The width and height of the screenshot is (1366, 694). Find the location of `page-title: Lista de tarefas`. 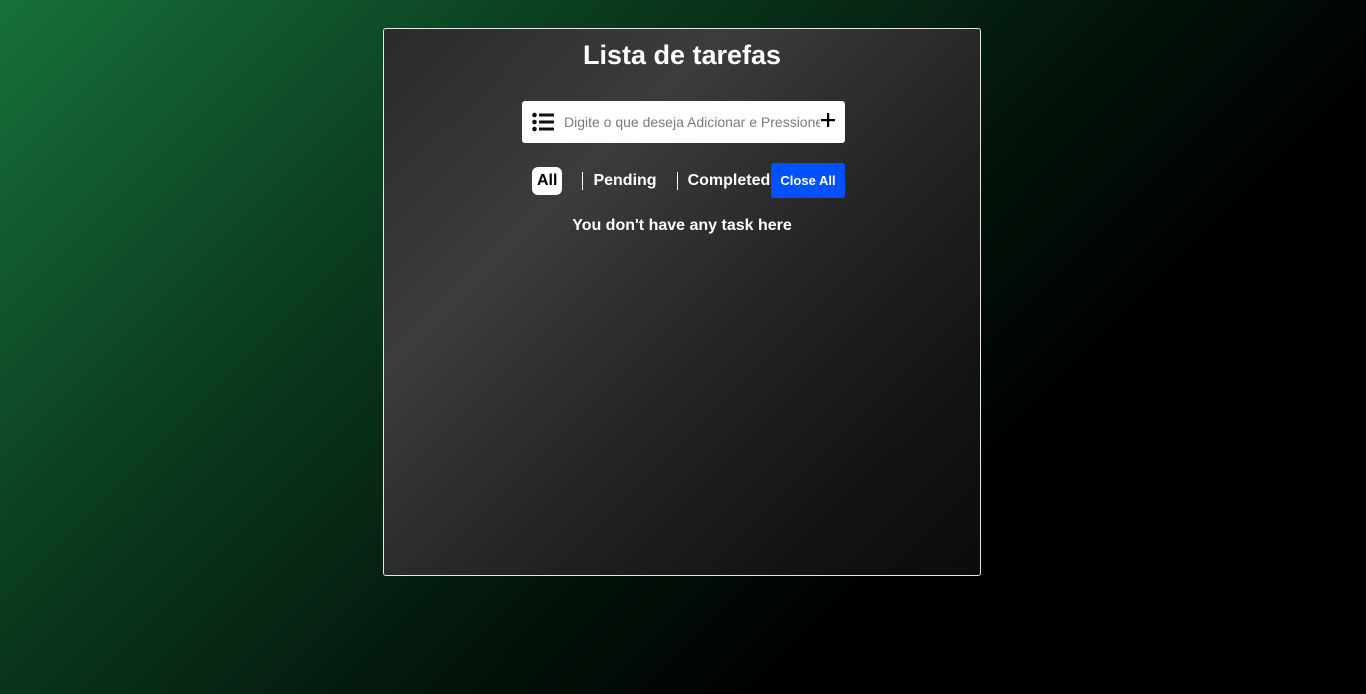

page-title: Lista de tarefas is located at coordinates (682, 55).